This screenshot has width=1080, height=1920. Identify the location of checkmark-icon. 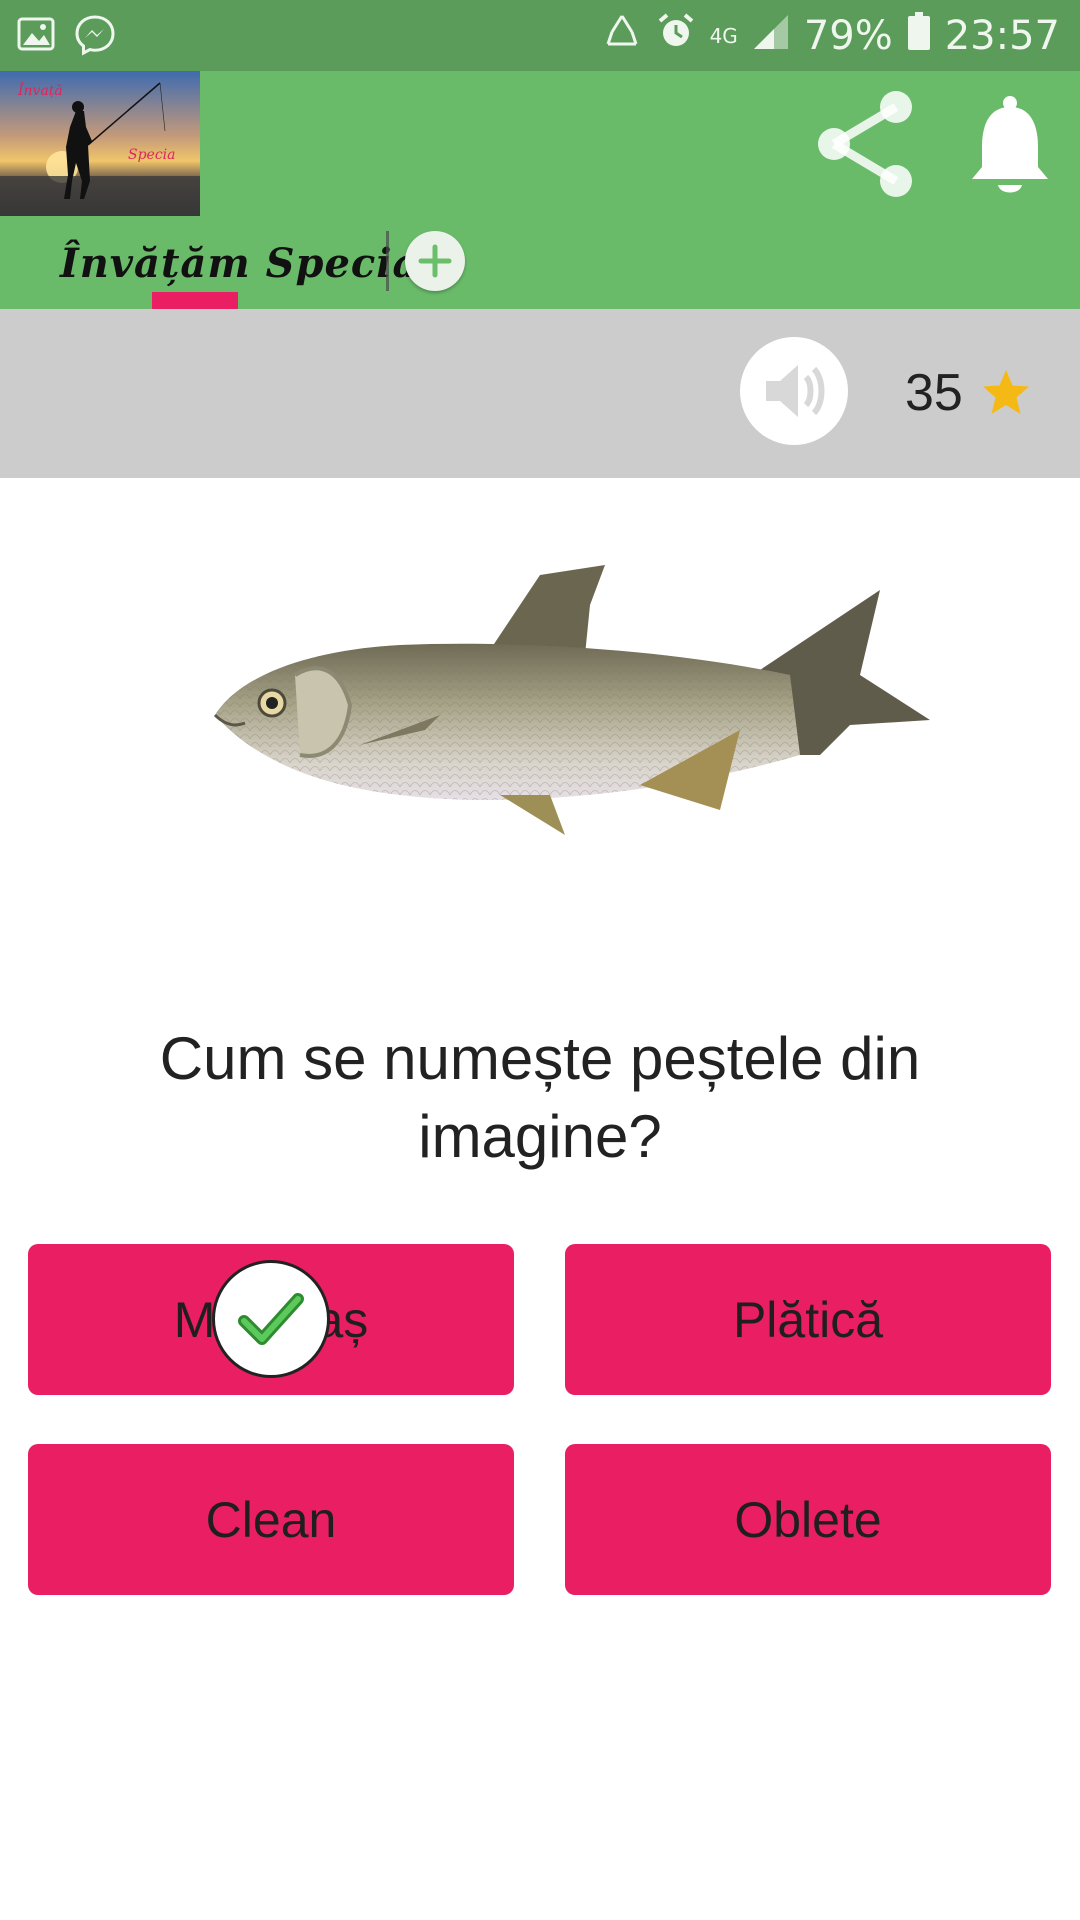
(271, 1319).